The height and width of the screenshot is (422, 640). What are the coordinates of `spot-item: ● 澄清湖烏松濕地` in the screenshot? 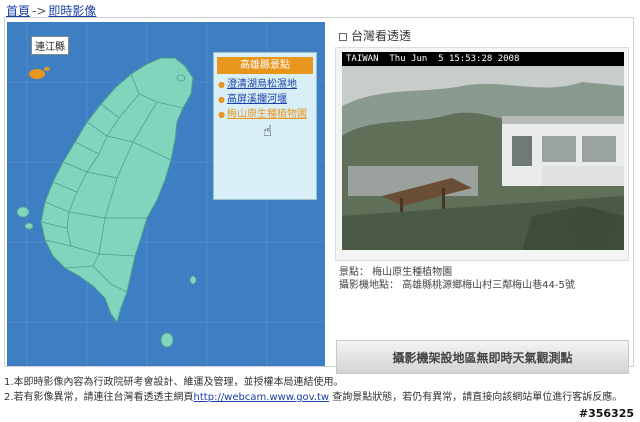 It's located at (267, 84).